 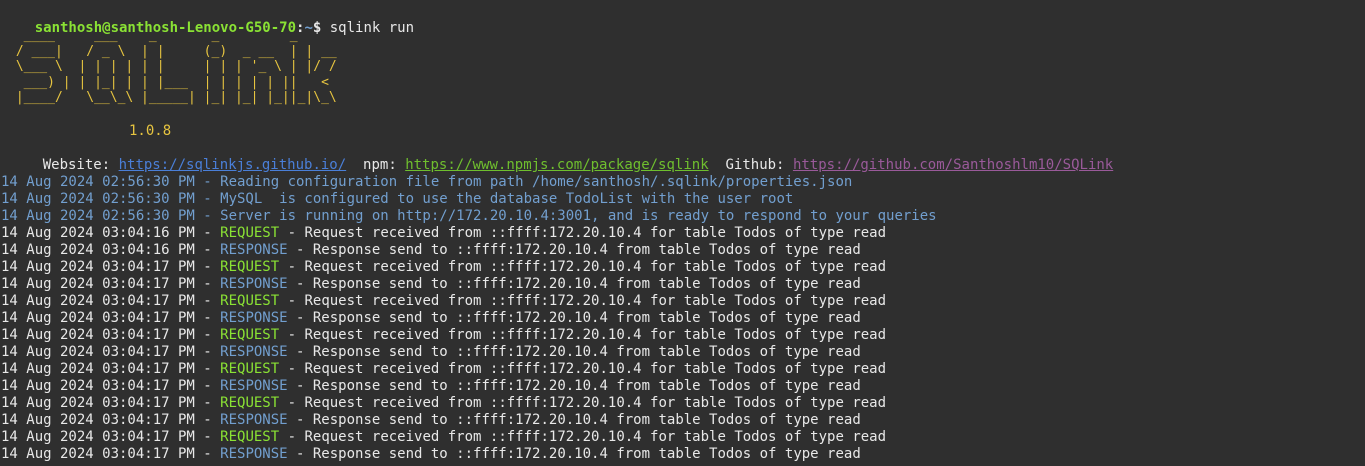 I want to click on website-label: Website:, so click(x=76, y=165).